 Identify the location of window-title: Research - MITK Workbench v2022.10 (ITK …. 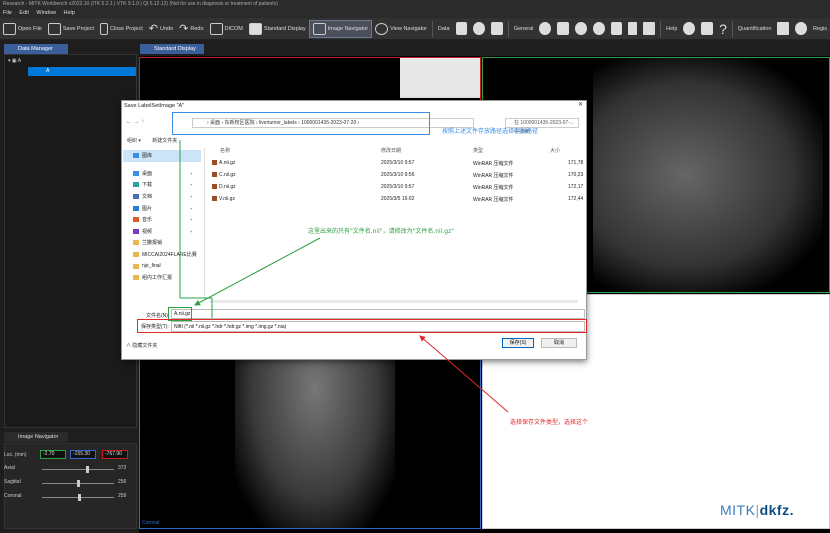
(415, 4).